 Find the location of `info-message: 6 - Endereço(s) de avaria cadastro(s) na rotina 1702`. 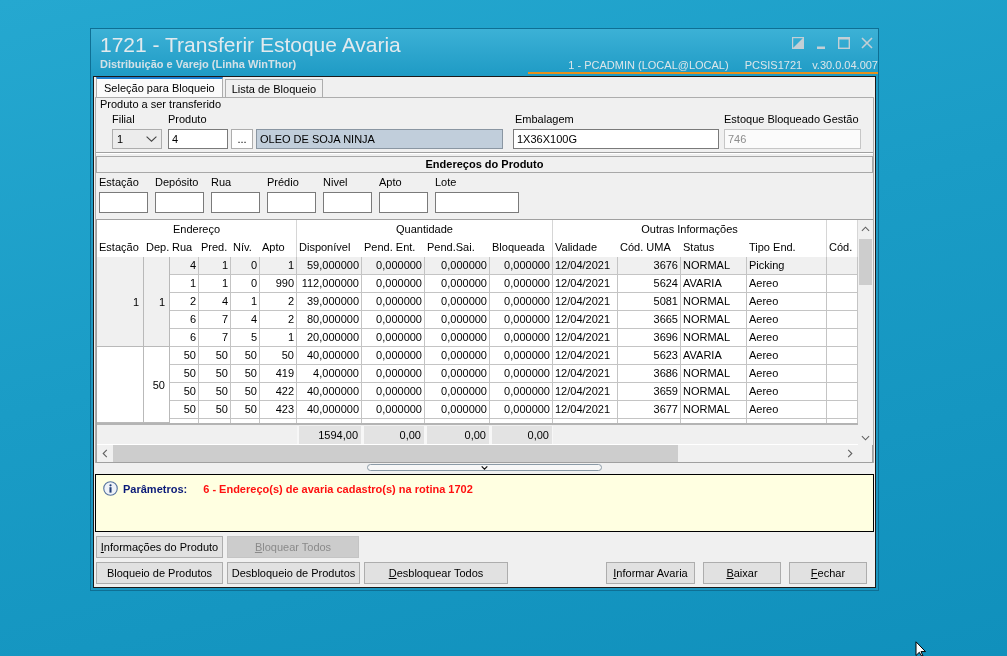

info-message: 6 - Endereço(s) de avaria cadastro(s) na rotina 1702 is located at coordinates (338, 489).